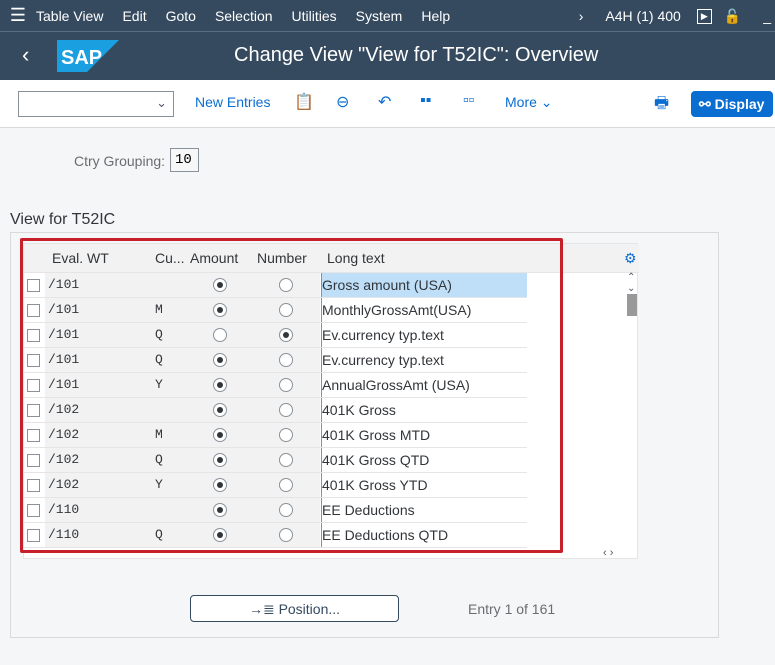 The image size is (775, 665). What do you see at coordinates (69, 16) in the screenshot?
I see `menu-table-view: Table View` at bounding box center [69, 16].